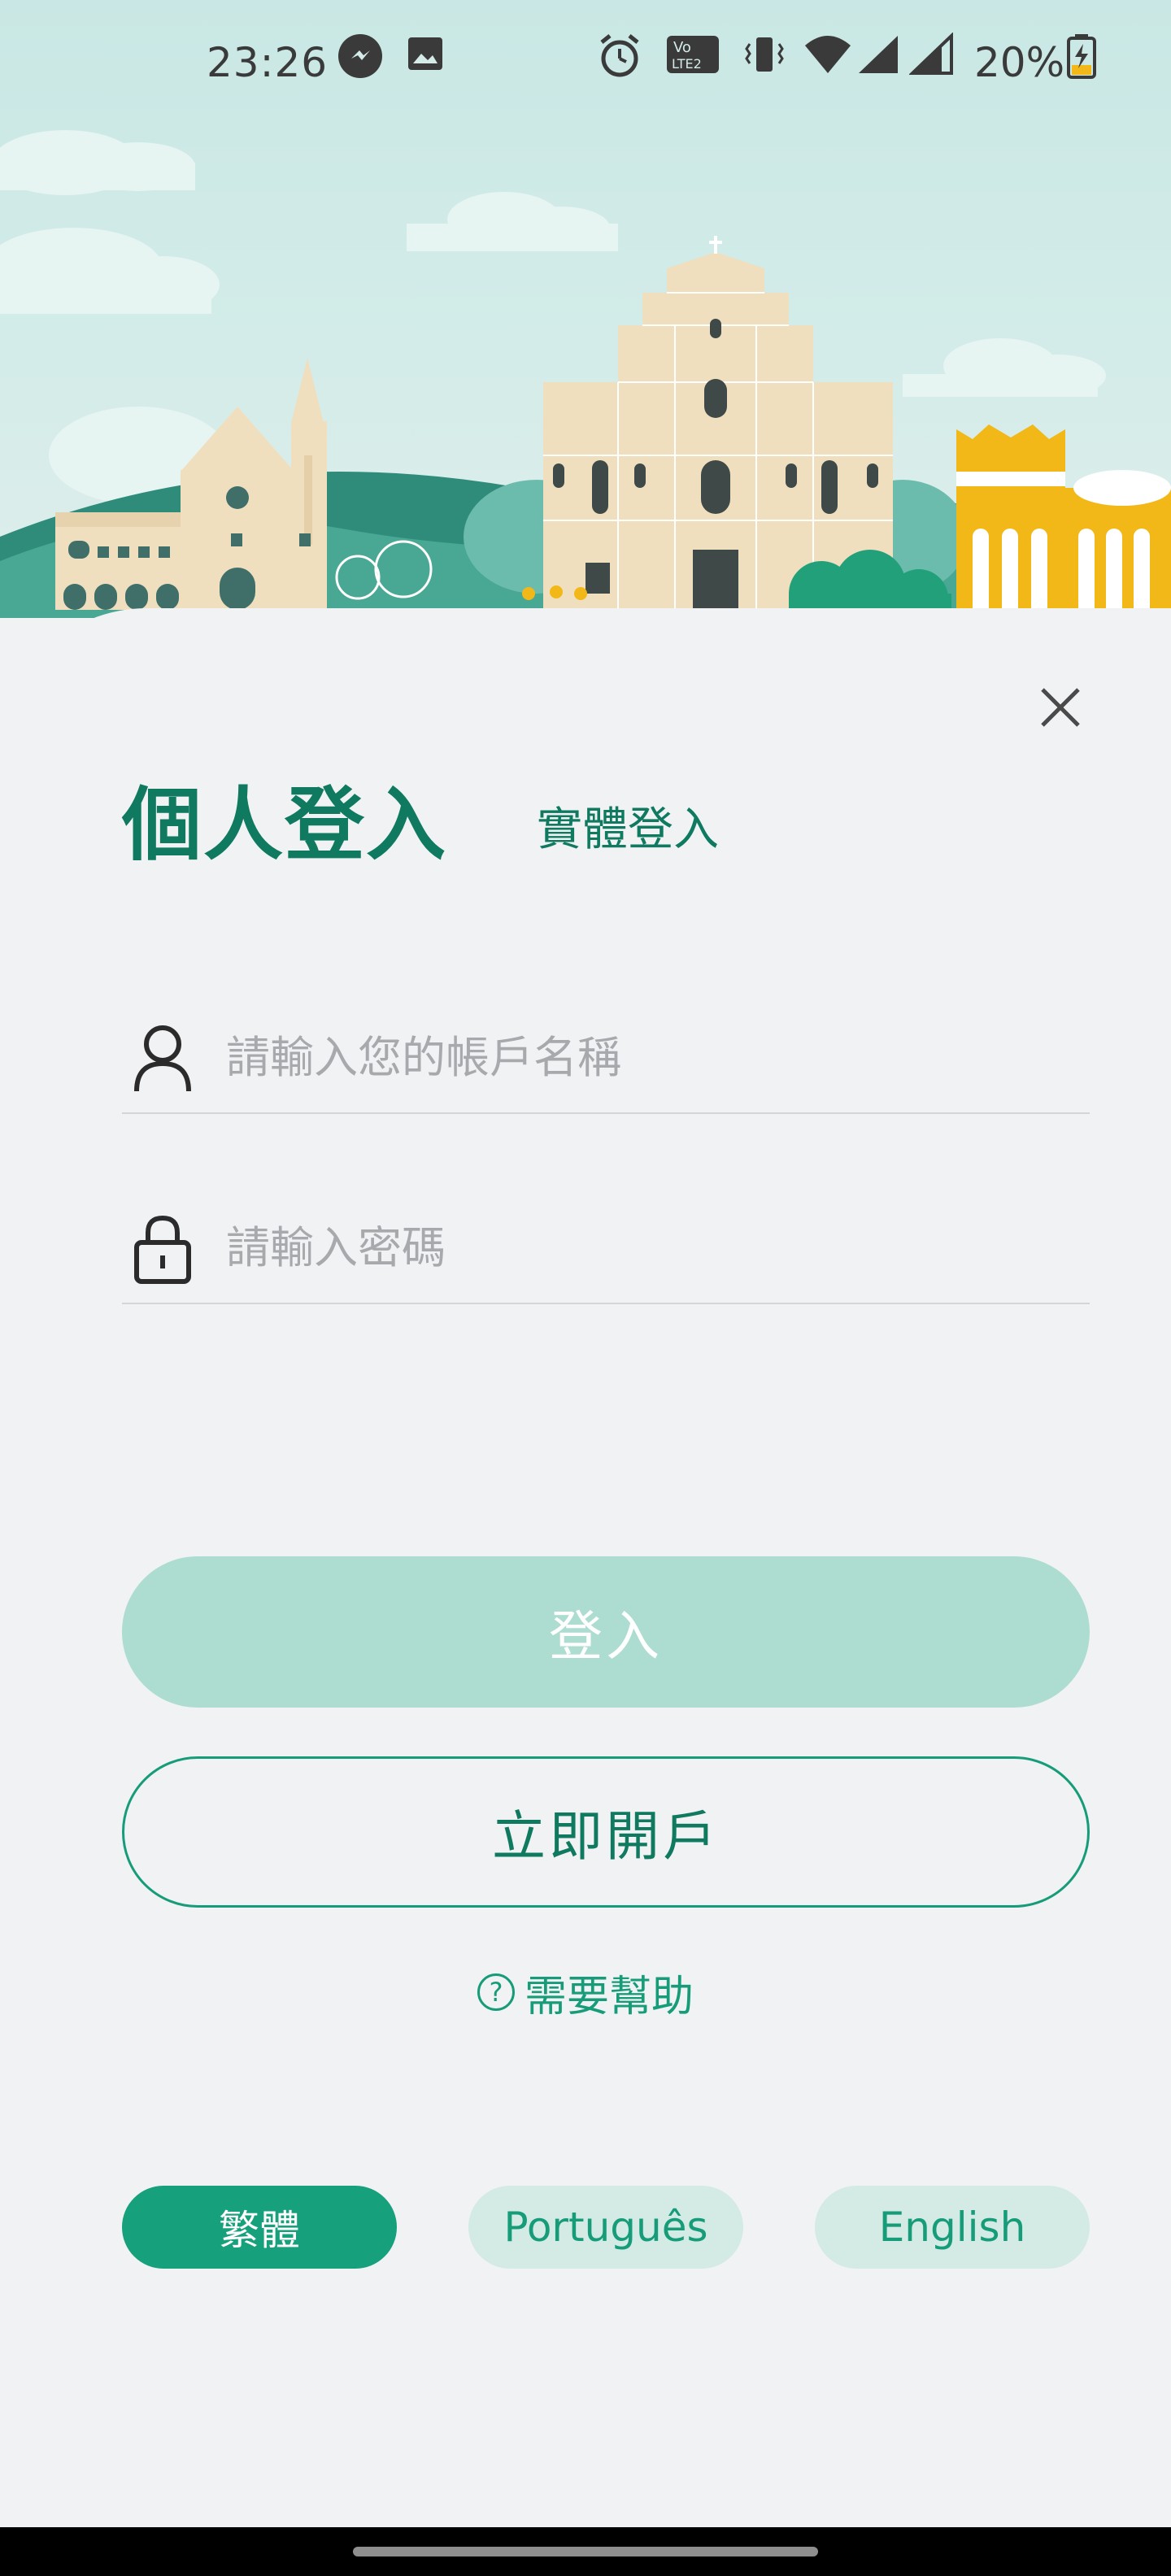 This screenshot has width=1171, height=2576. I want to click on lang-english: English, so click(953, 2227).